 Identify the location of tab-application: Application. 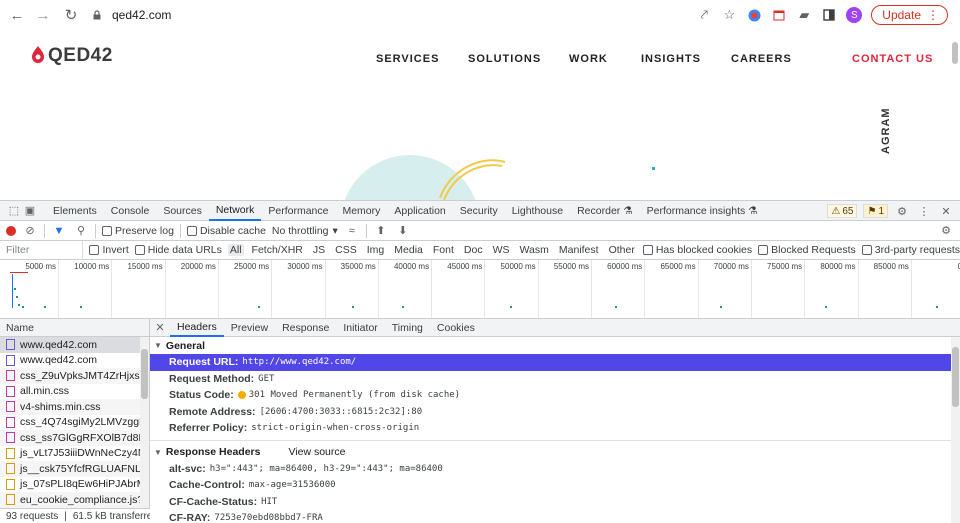
(419, 211).